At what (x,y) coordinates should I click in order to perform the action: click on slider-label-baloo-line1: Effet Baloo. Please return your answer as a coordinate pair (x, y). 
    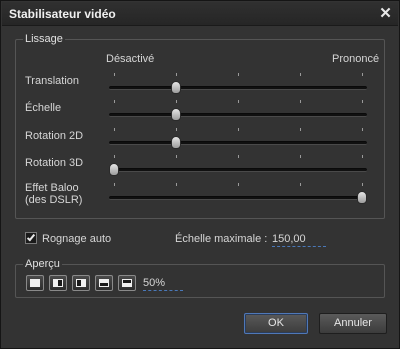
    Looking at the image, I should click on (52, 188).